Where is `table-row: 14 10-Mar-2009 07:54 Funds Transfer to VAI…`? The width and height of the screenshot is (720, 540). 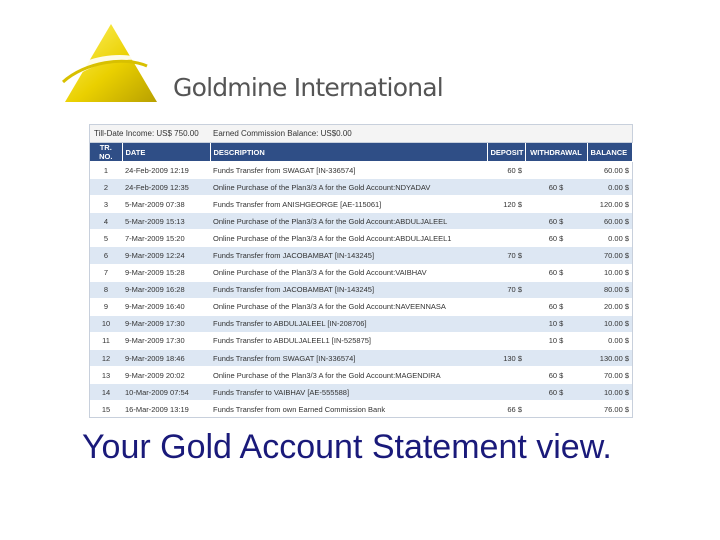 table-row: 14 10-Mar-2009 07:54 Funds Transfer to VAI… is located at coordinates (361, 392).